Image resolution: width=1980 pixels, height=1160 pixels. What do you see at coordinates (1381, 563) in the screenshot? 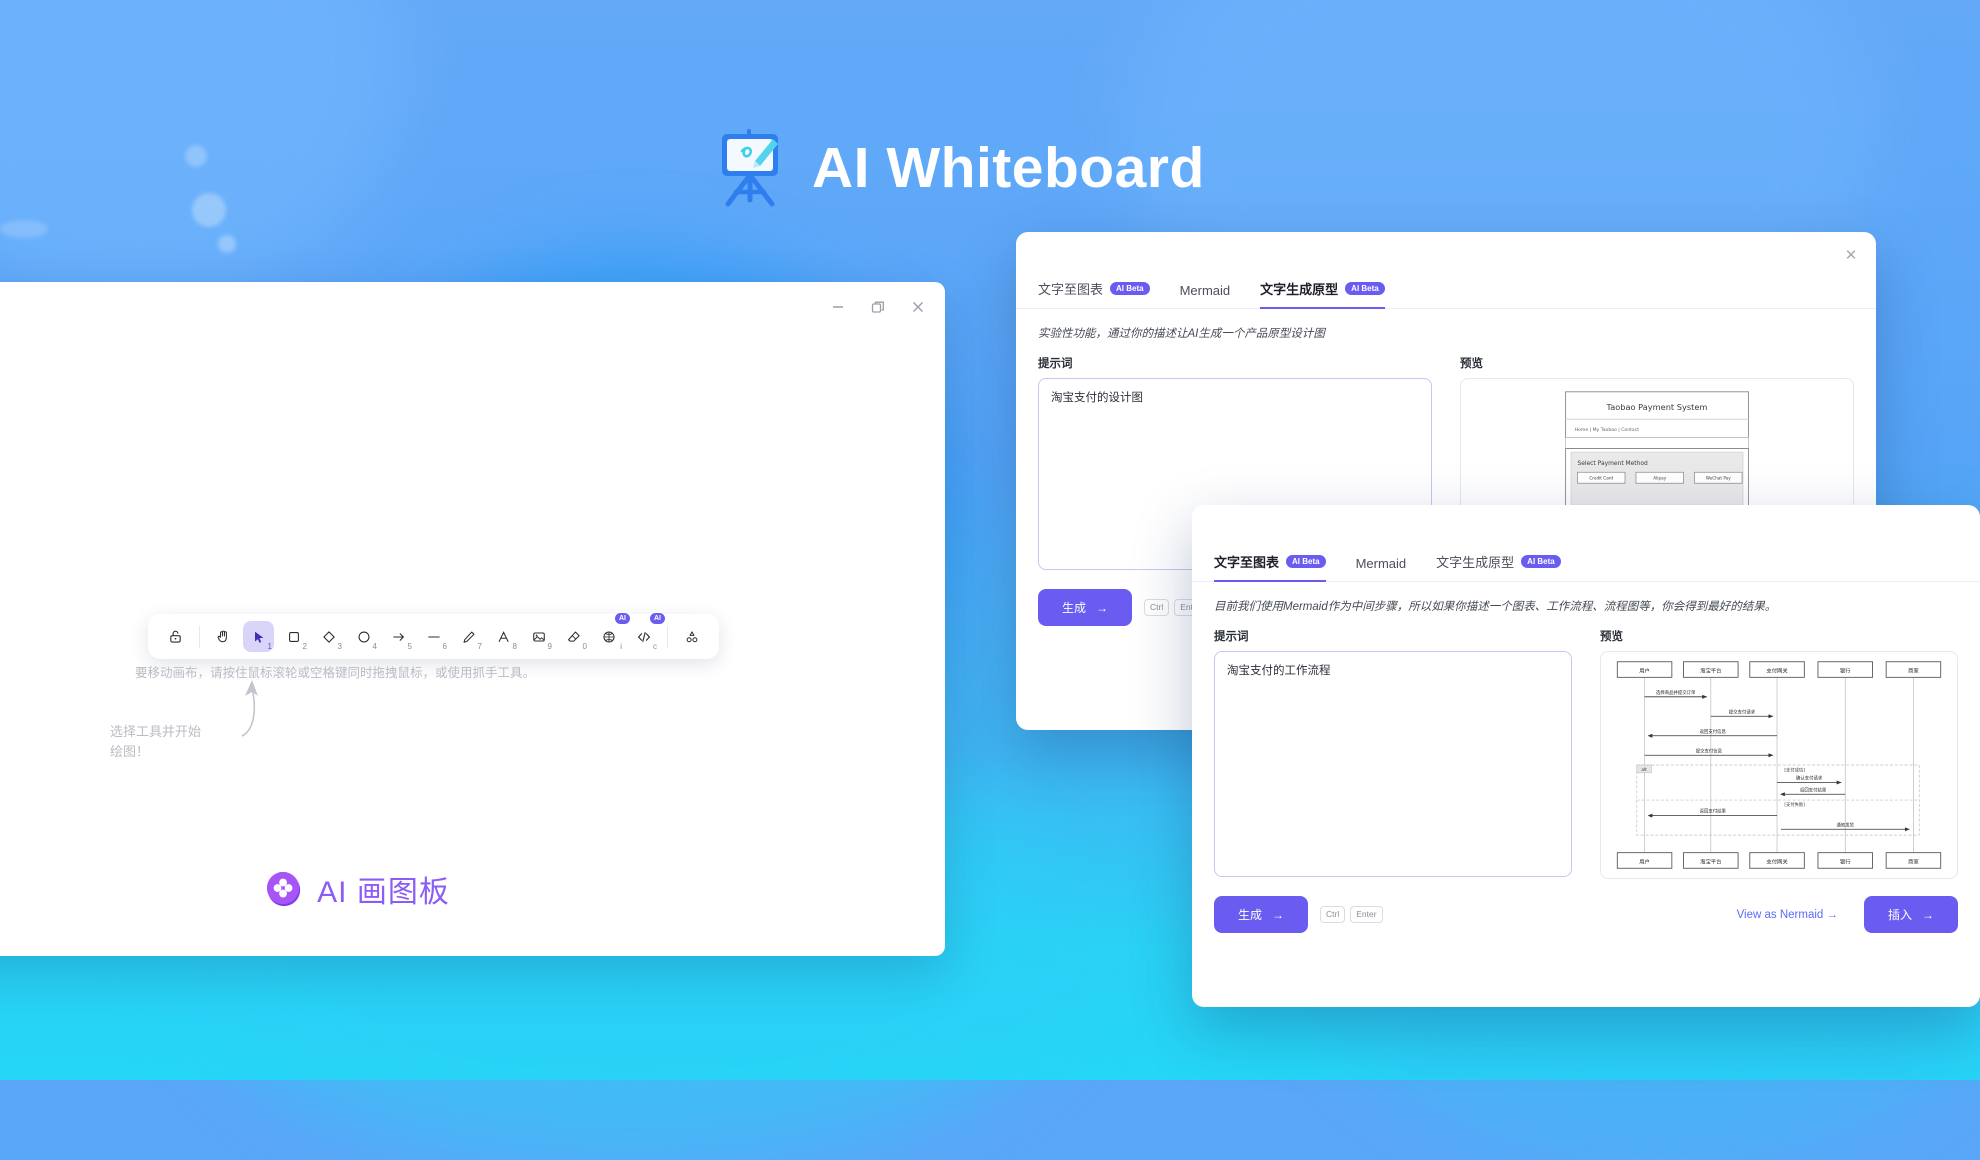
I see `tab-label: Mermaid` at bounding box center [1381, 563].